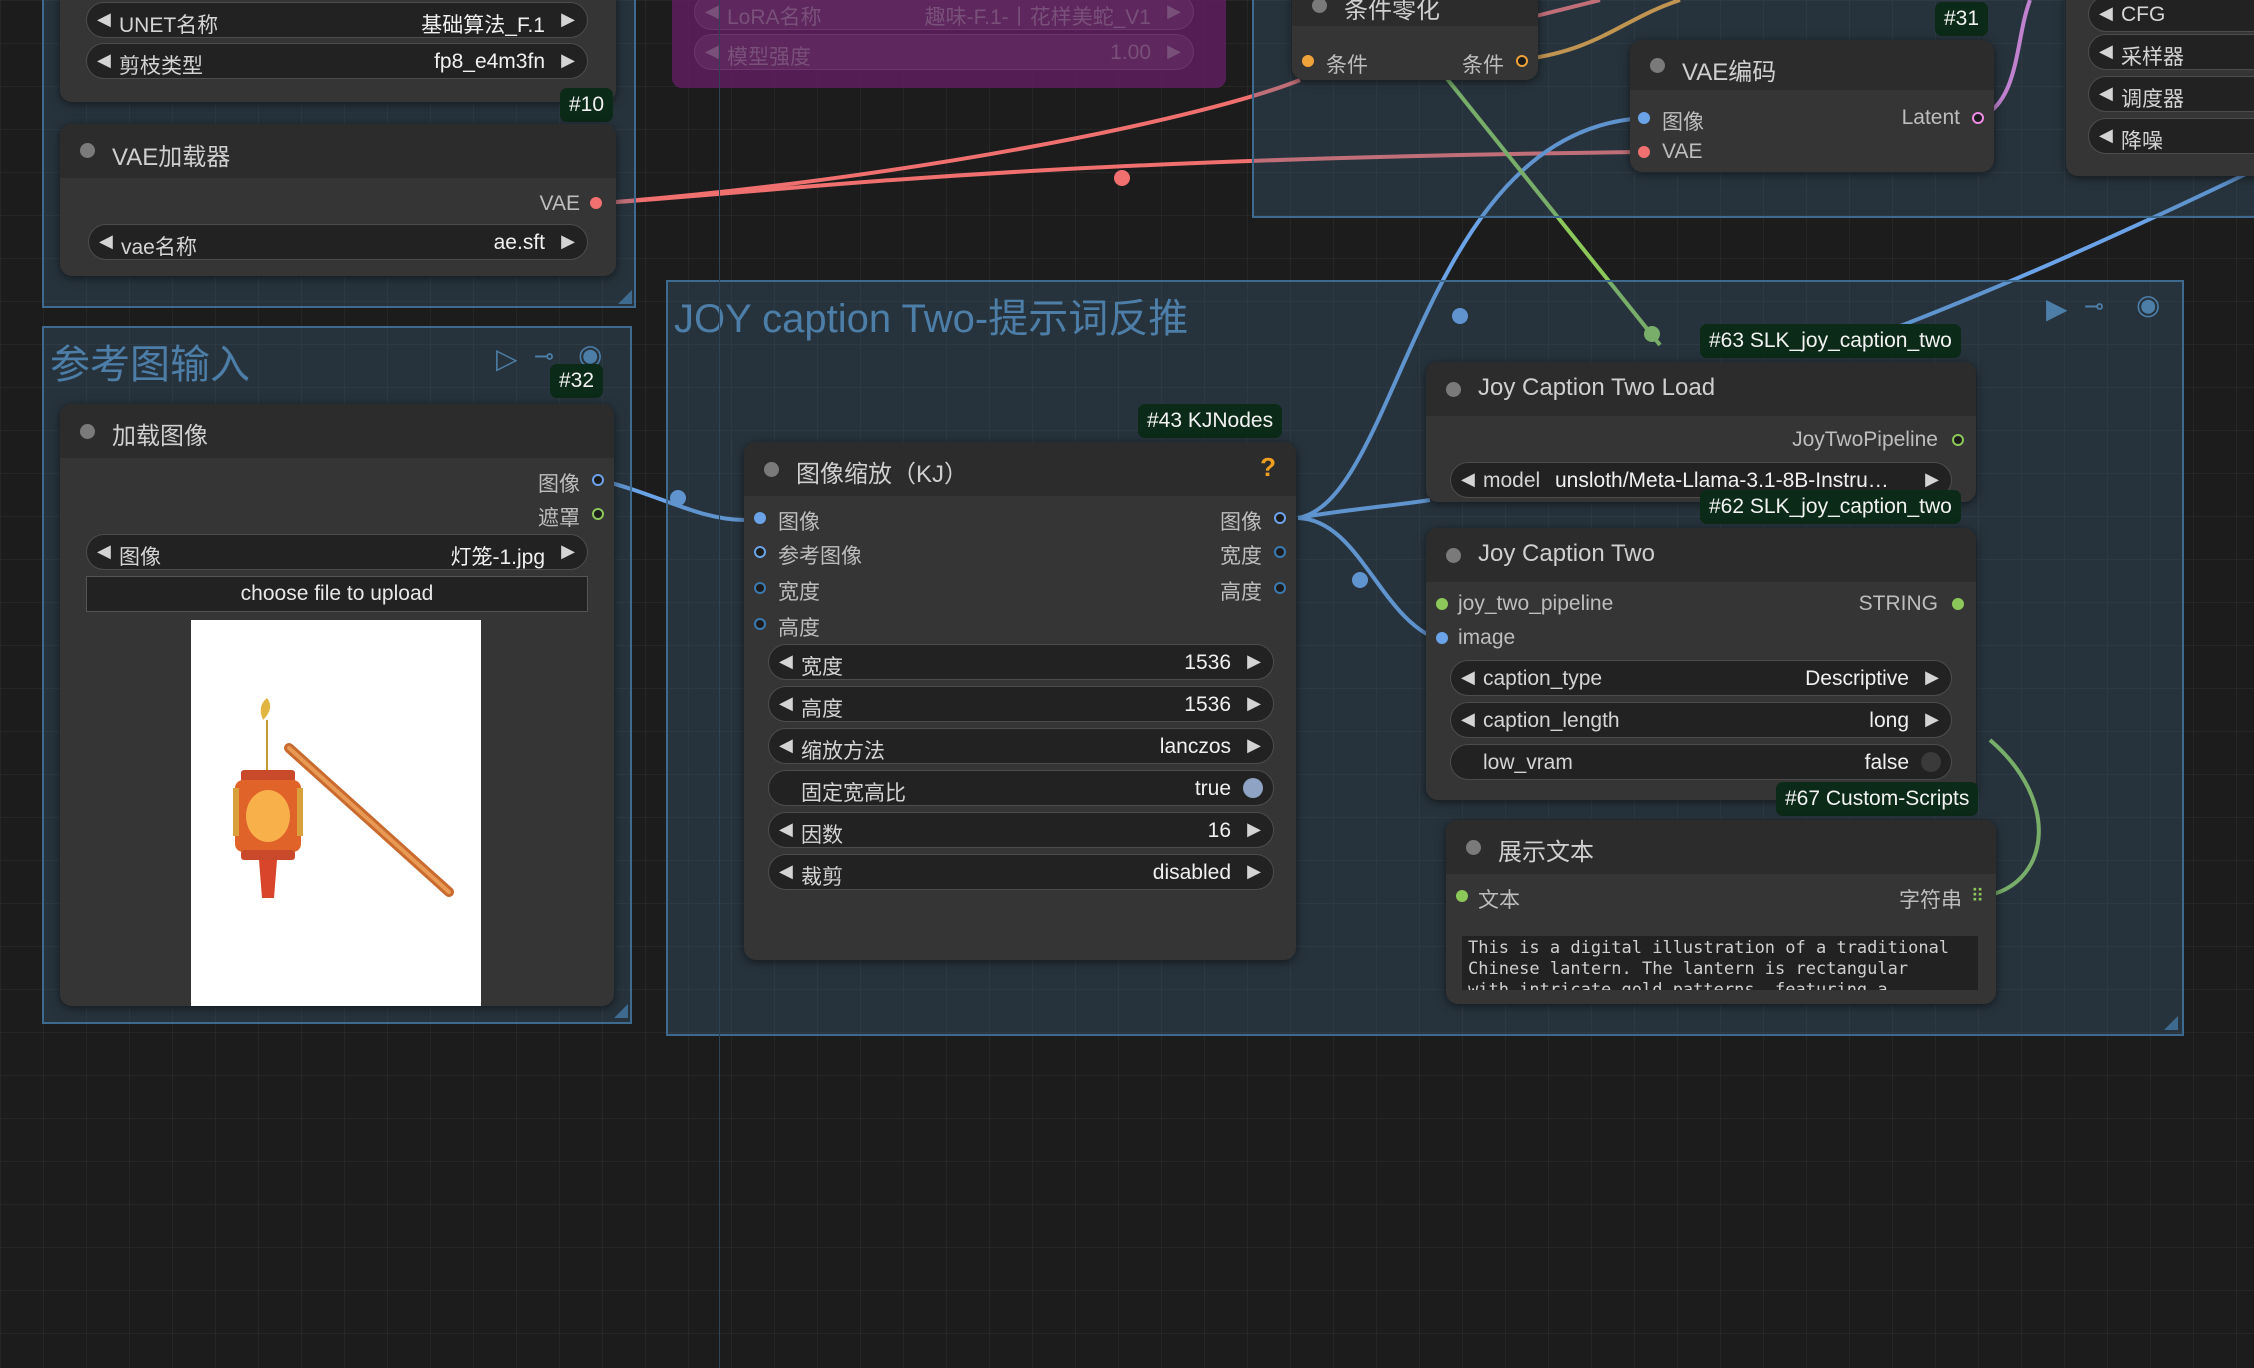 Image resolution: width=2254 pixels, height=1368 pixels. What do you see at coordinates (1021, 746) in the screenshot?
I see `method-widget: ◀ 缩放方法 lanczos ▶` at bounding box center [1021, 746].